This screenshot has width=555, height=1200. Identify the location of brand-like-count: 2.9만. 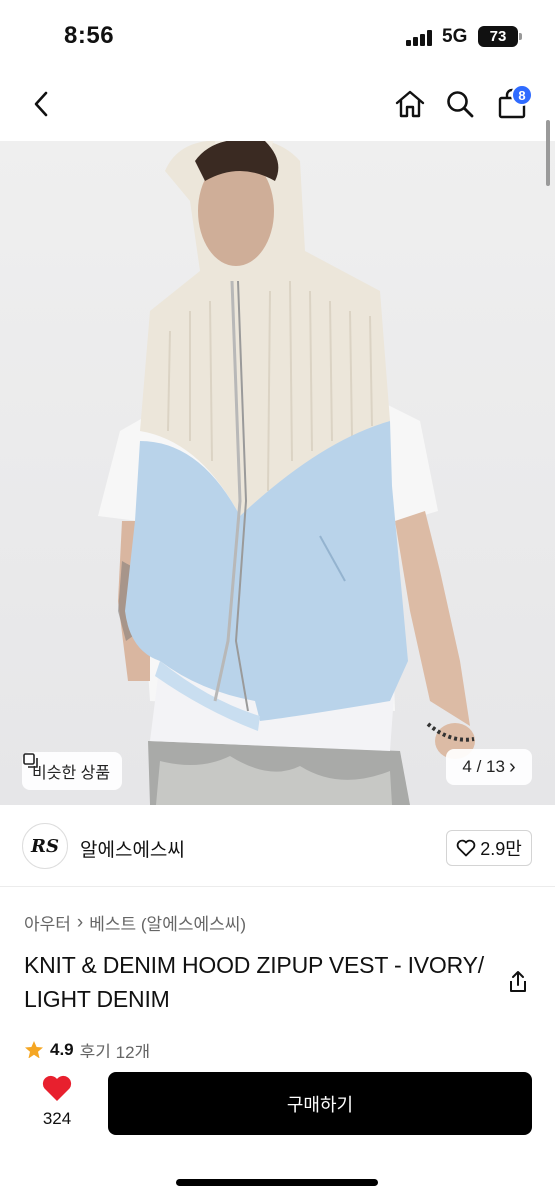
(501, 849).